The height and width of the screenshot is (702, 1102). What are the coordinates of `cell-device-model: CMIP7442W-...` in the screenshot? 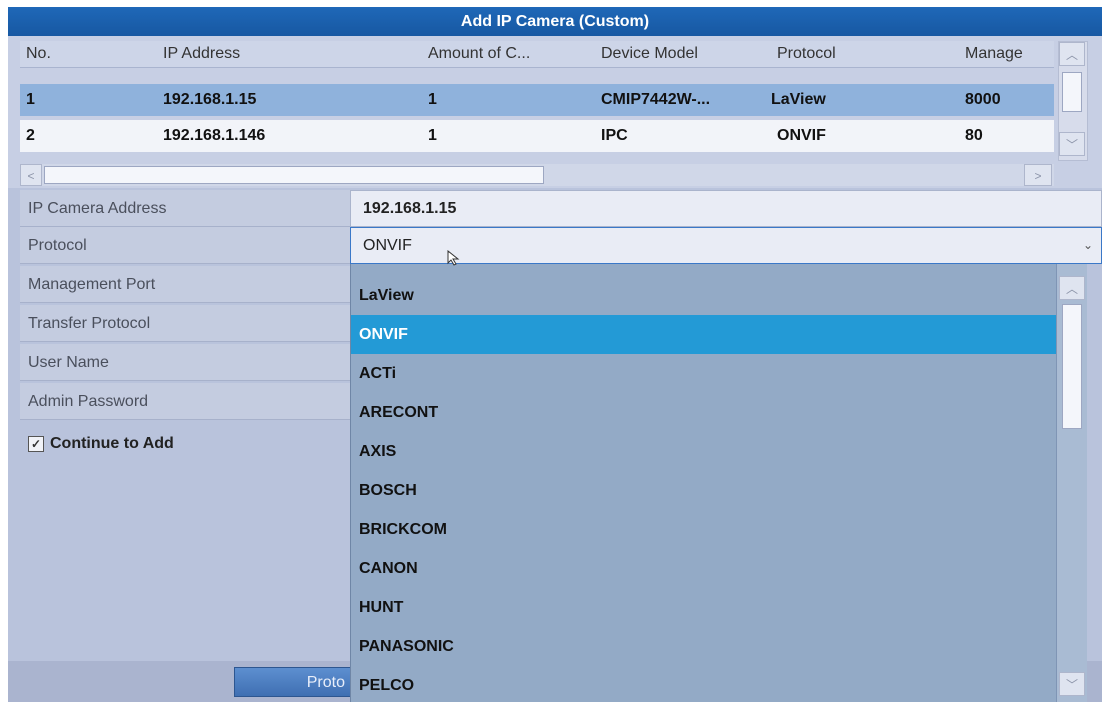 It's located at (656, 99).